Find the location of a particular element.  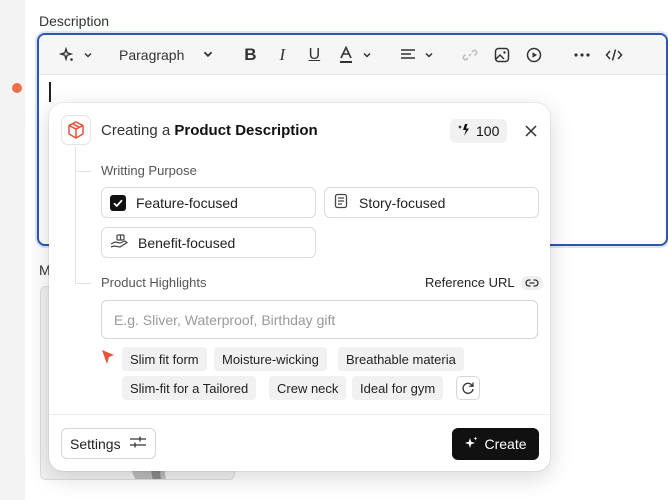

image-icon is located at coordinates (502, 55).